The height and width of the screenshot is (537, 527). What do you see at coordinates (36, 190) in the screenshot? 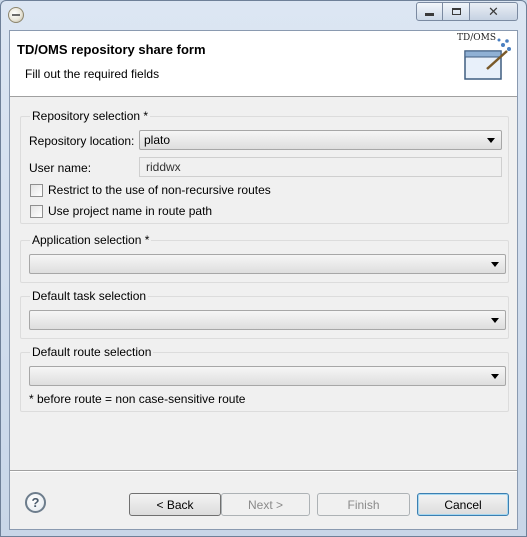
I see `nonrecursive-checkbox` at bounding box center [36, 190].